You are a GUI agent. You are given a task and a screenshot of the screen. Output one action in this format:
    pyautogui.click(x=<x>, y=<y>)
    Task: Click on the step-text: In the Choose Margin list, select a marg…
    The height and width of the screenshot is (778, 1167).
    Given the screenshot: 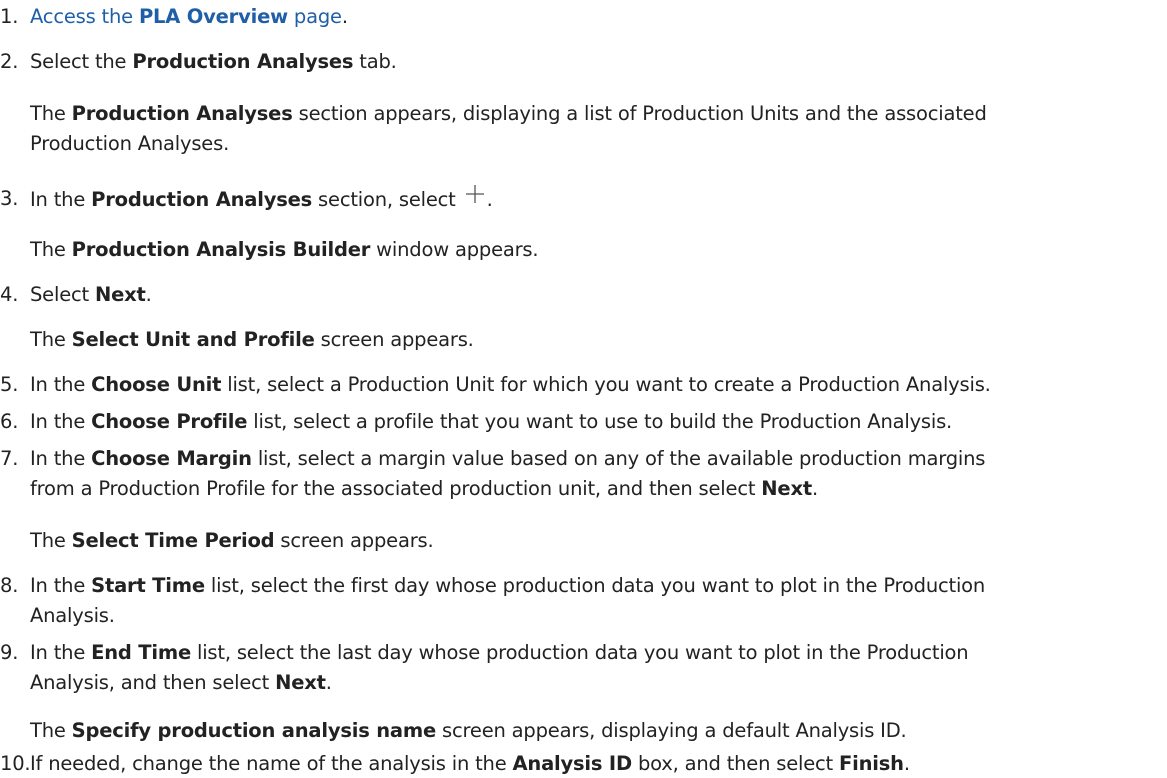 What is the action you would take?
    pyautogui.click(x=508, y=458)
    